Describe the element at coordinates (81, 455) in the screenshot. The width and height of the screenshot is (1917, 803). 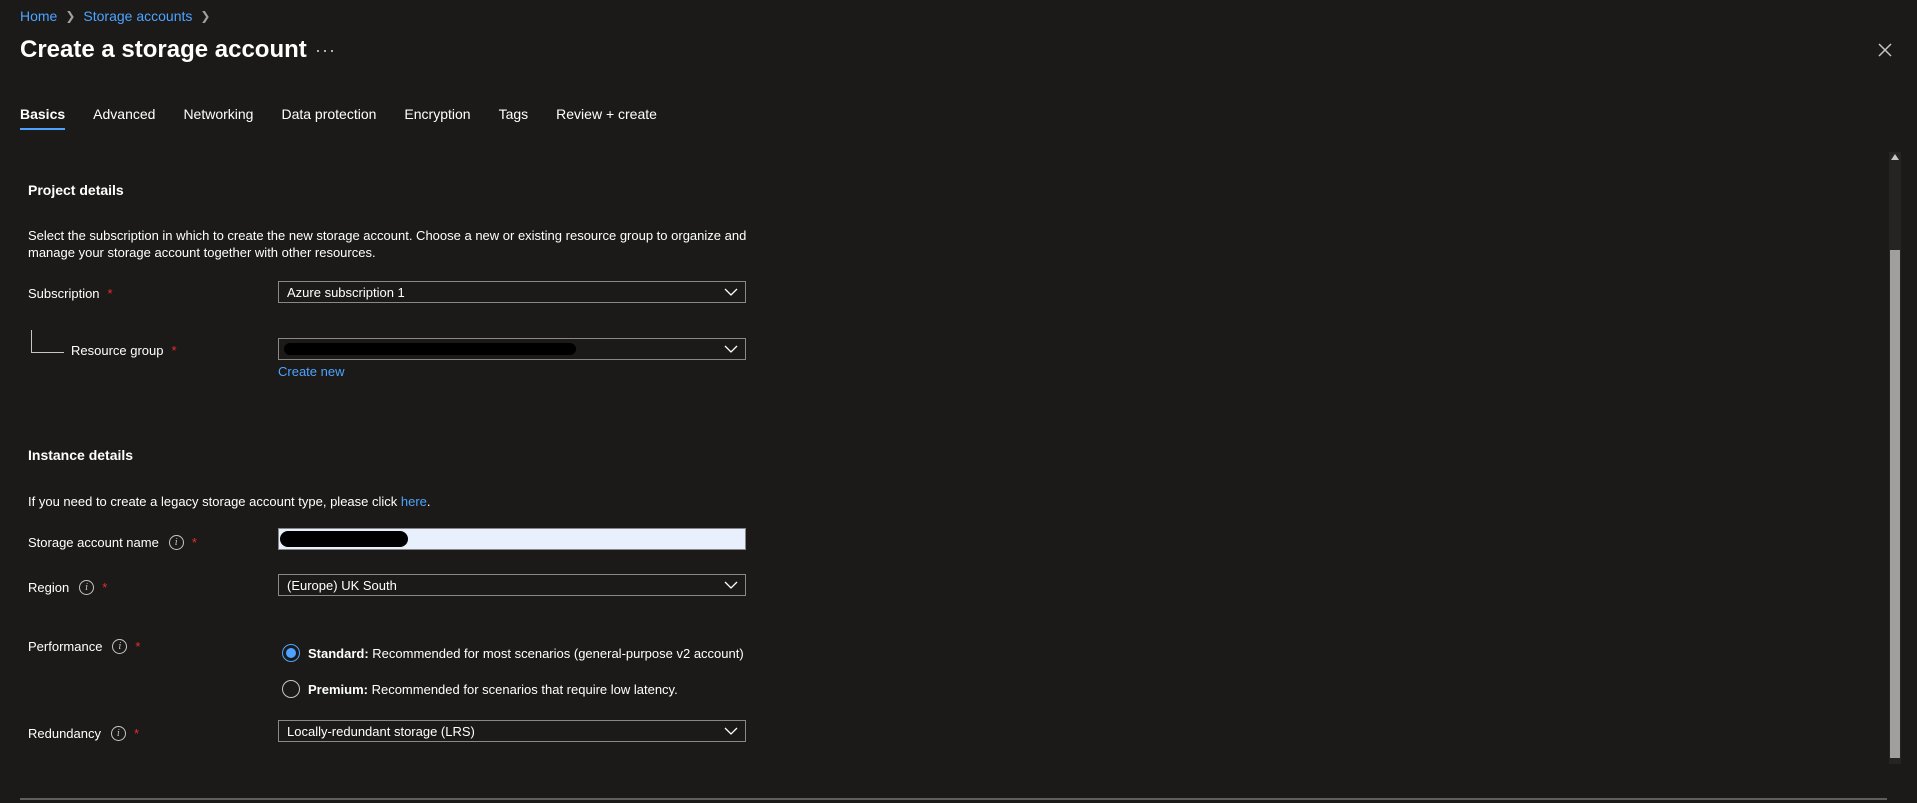
I see `instance-details-heading: Instance details` at that location.